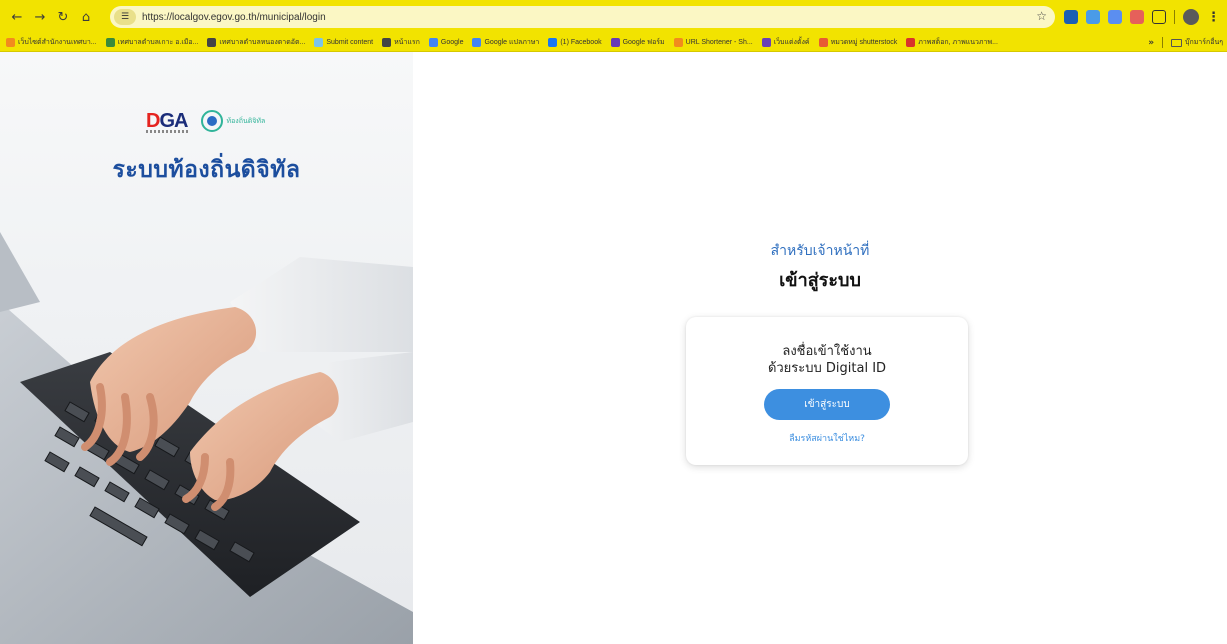 Image resolution: width=1227 pixels, height=644 pixels. What do you see at coordinates (820, 280) in the screenshot?
I see `login-title: เข้าสู่ระบบ` at bounding box center [820, 280].